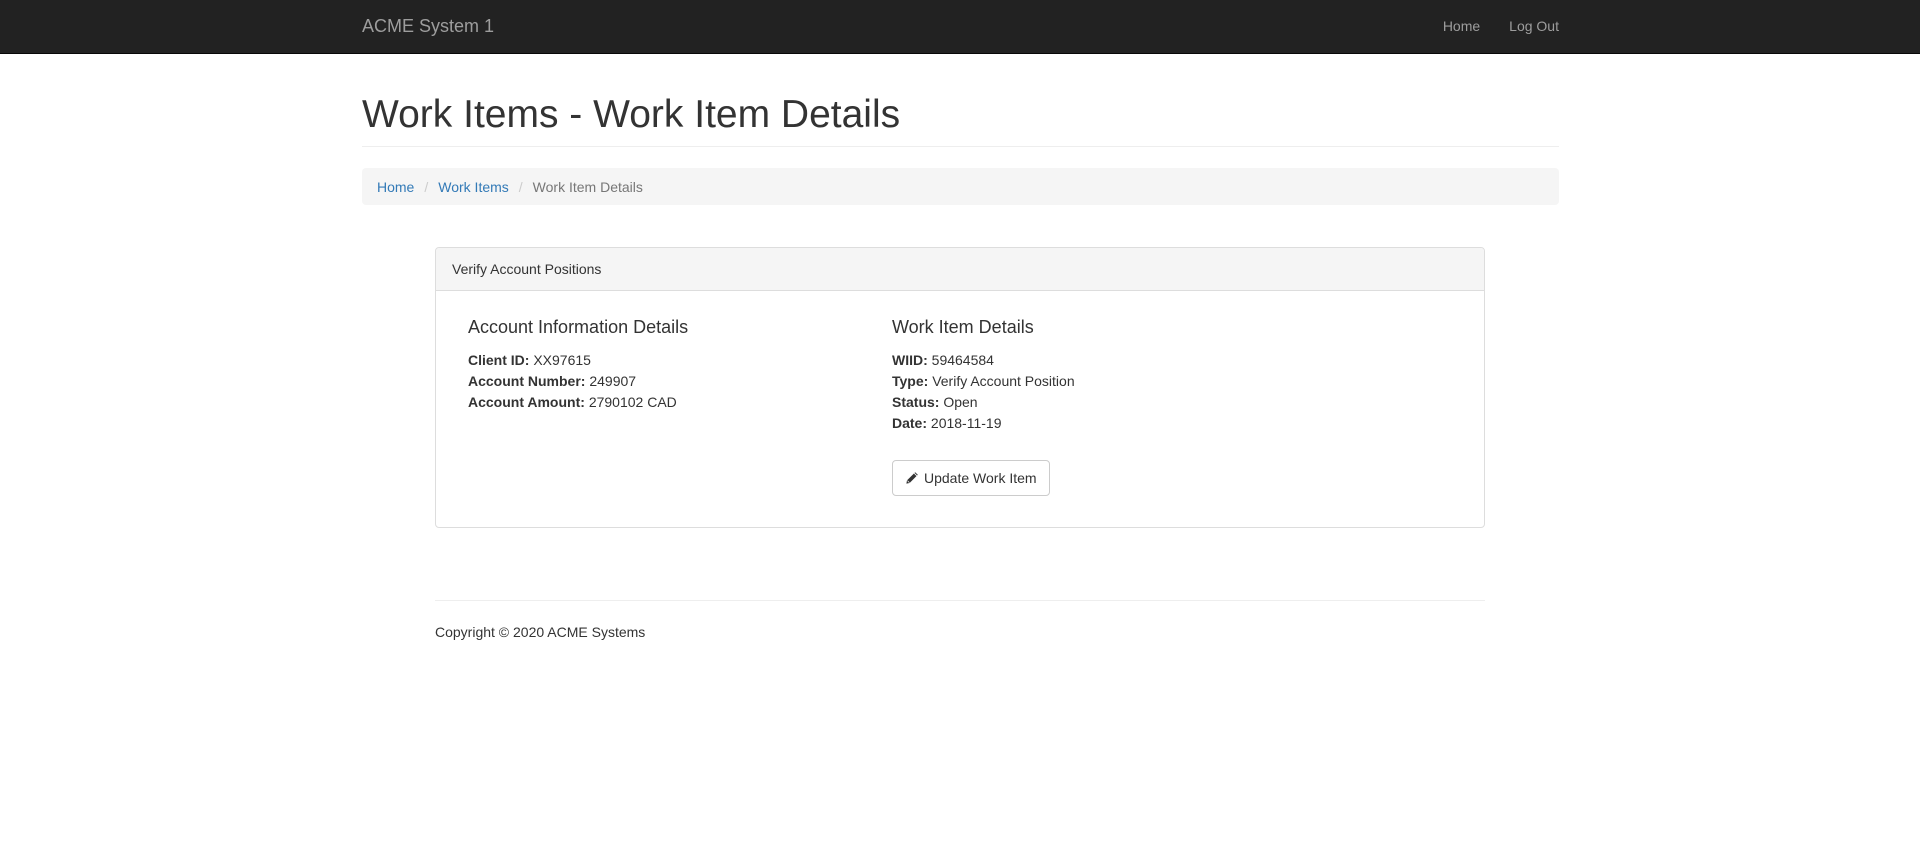  I want to click on work-item-title: Work Item Details, so click(963, 327).